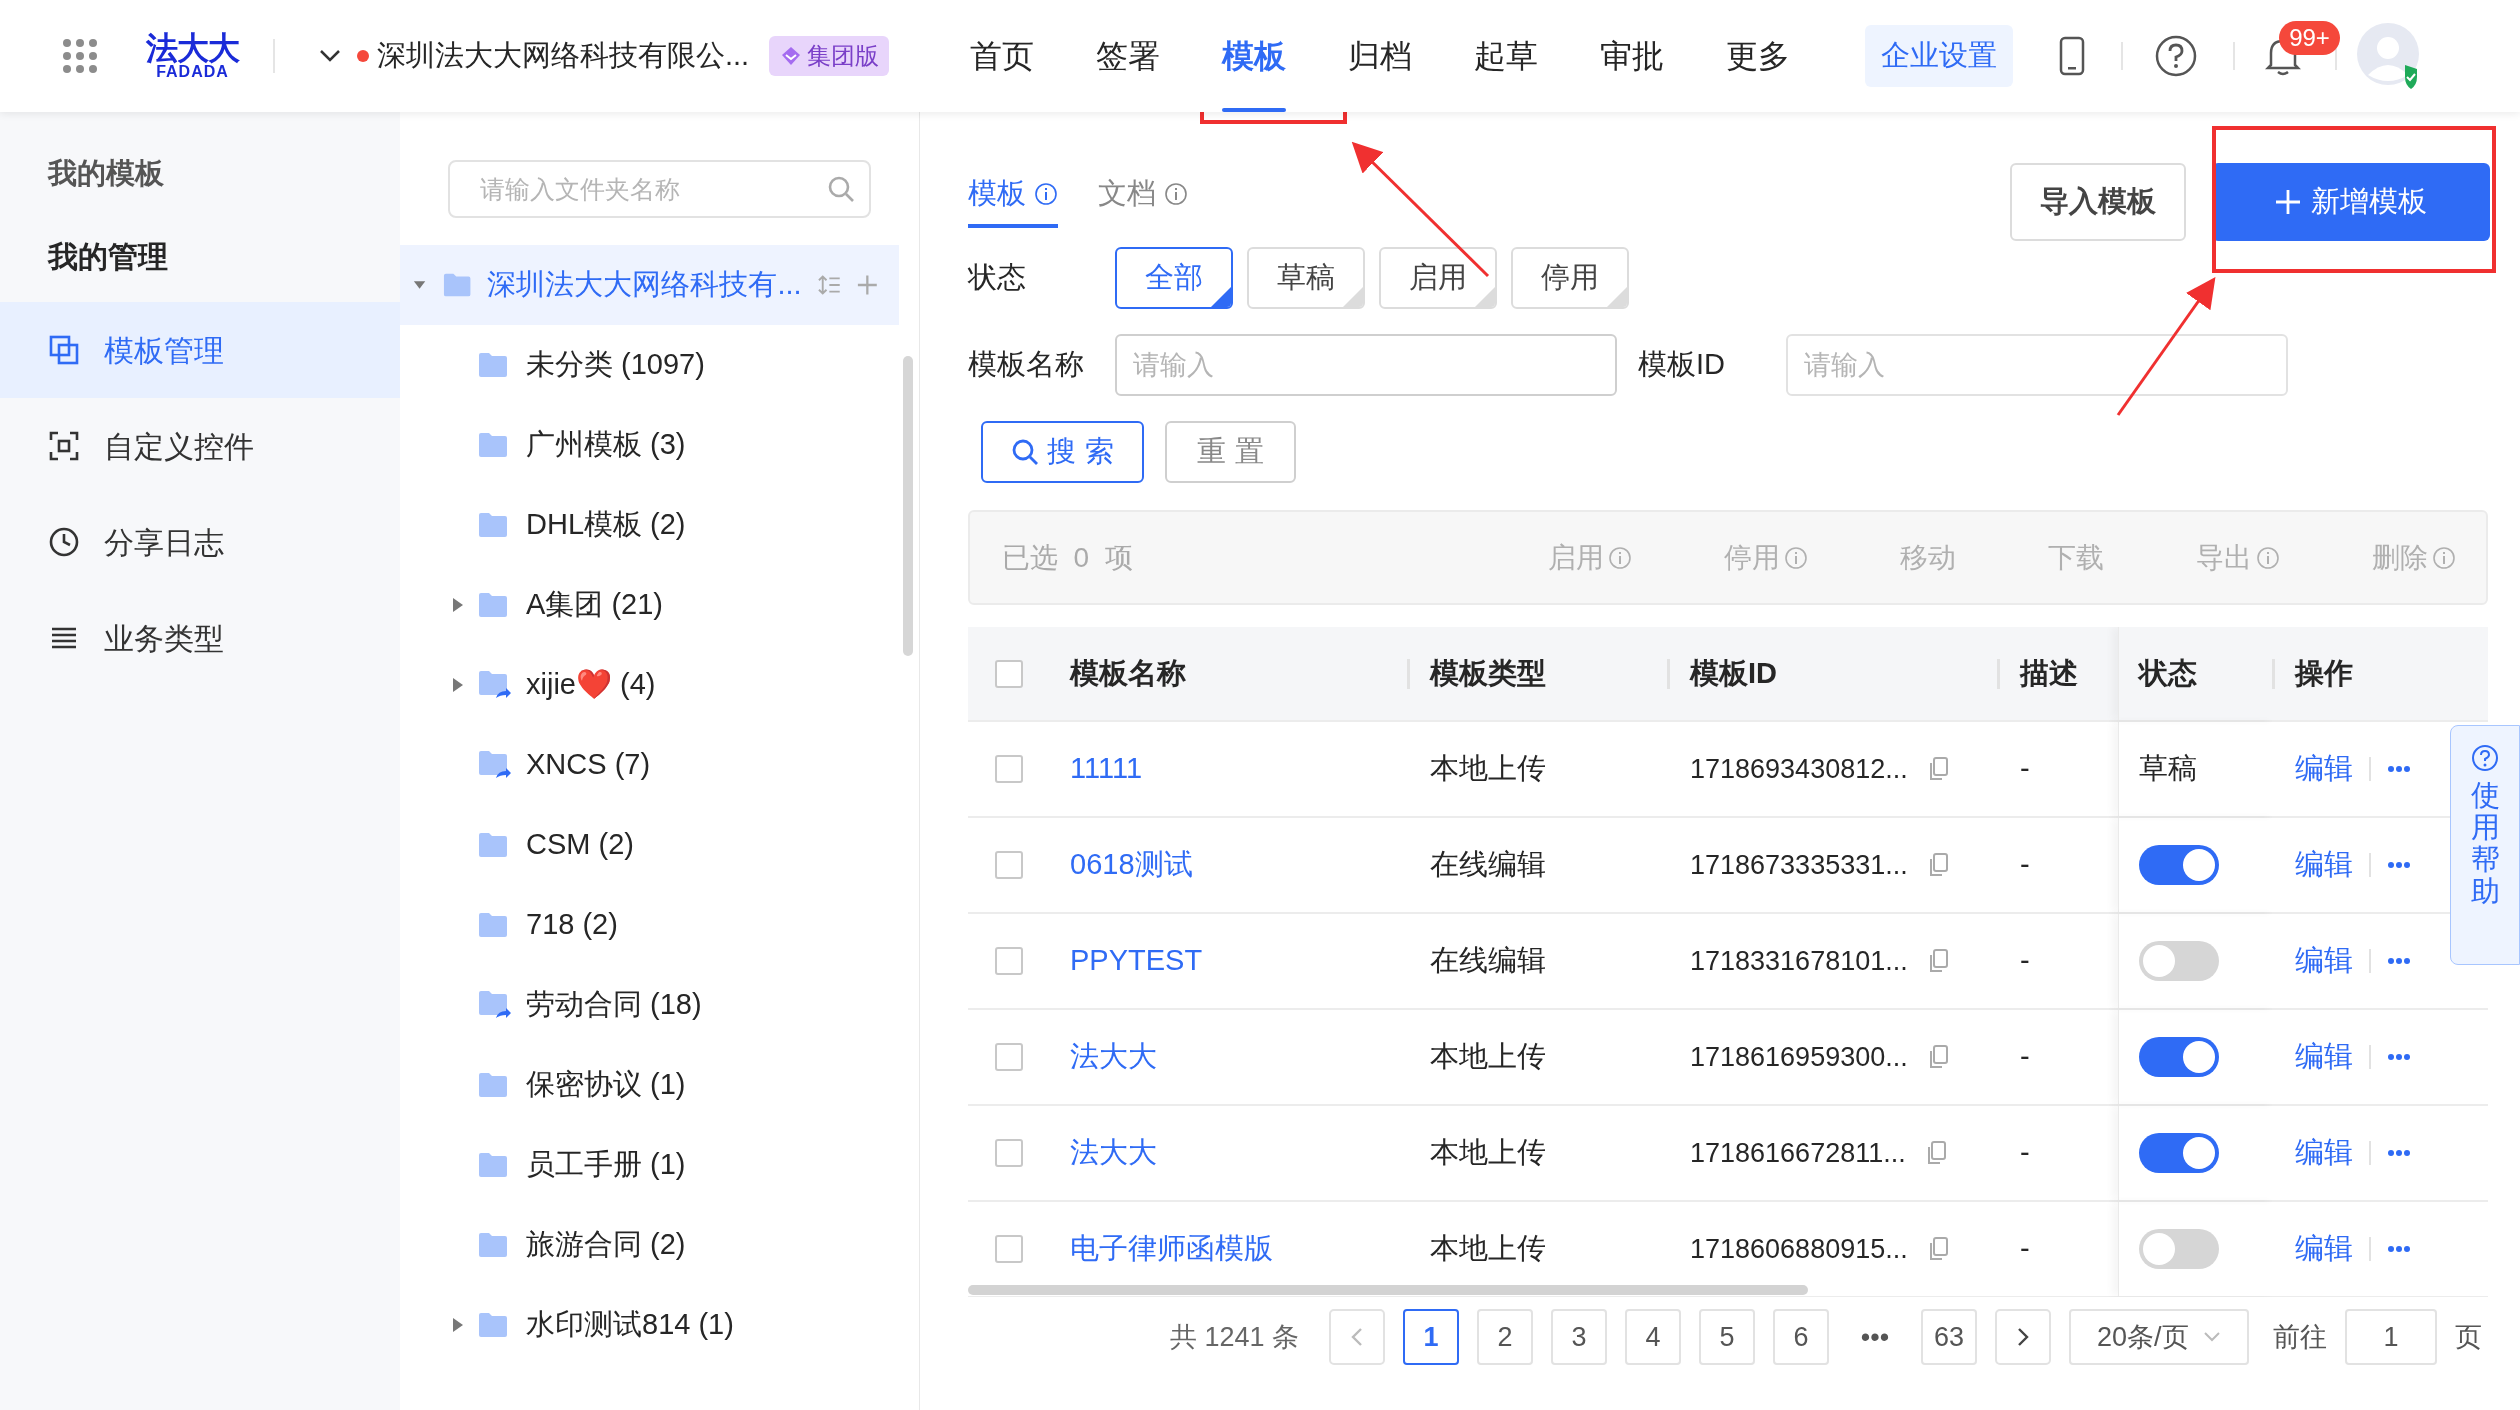 Image resolution: width=2520 pixels, height=1410 pixels. What do you see at coordinates (64, 542) in the screenshot?
I see `clock-icon` at bounding box center [64, 542].